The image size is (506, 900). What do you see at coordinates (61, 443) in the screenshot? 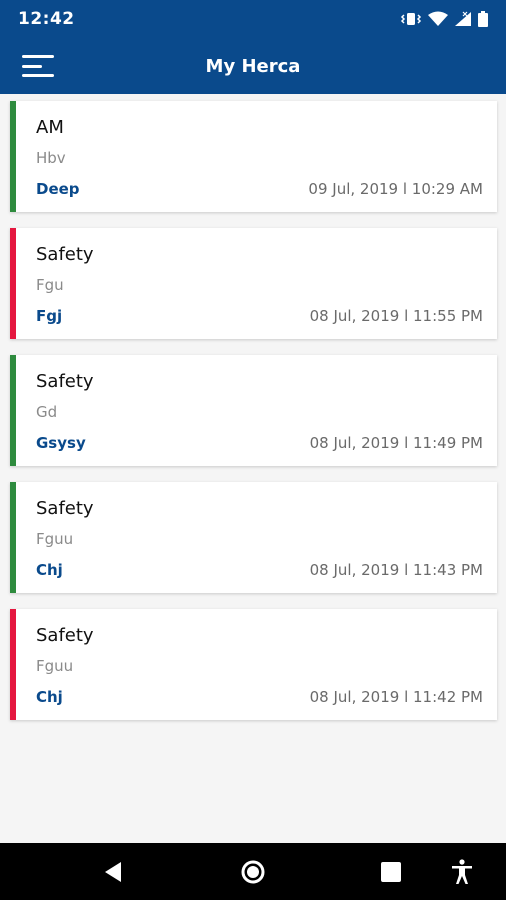
I see `item-user: Gsysy` at bounding box center [61, 443].